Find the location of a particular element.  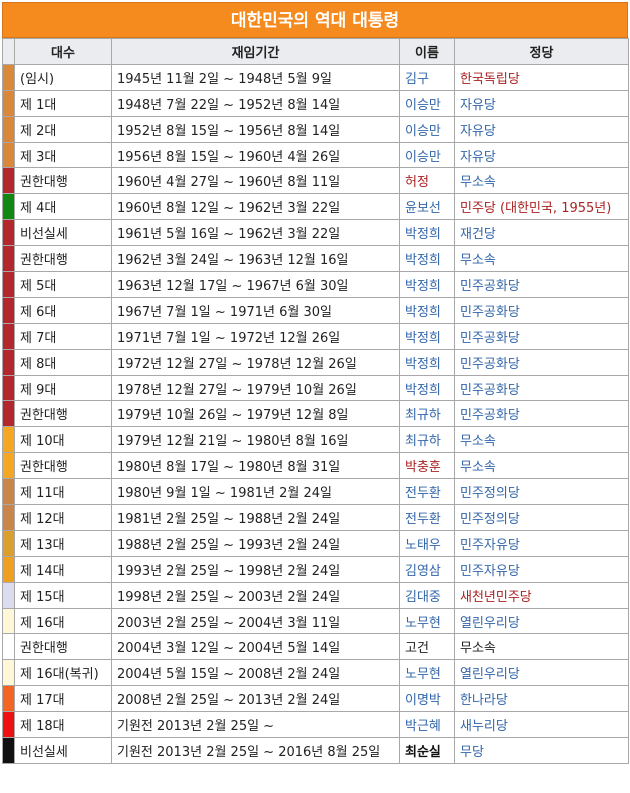

period-cell: 1993년 2월 25일 ~ 1998년 2월 24일 is located at coordinates (255, 569).